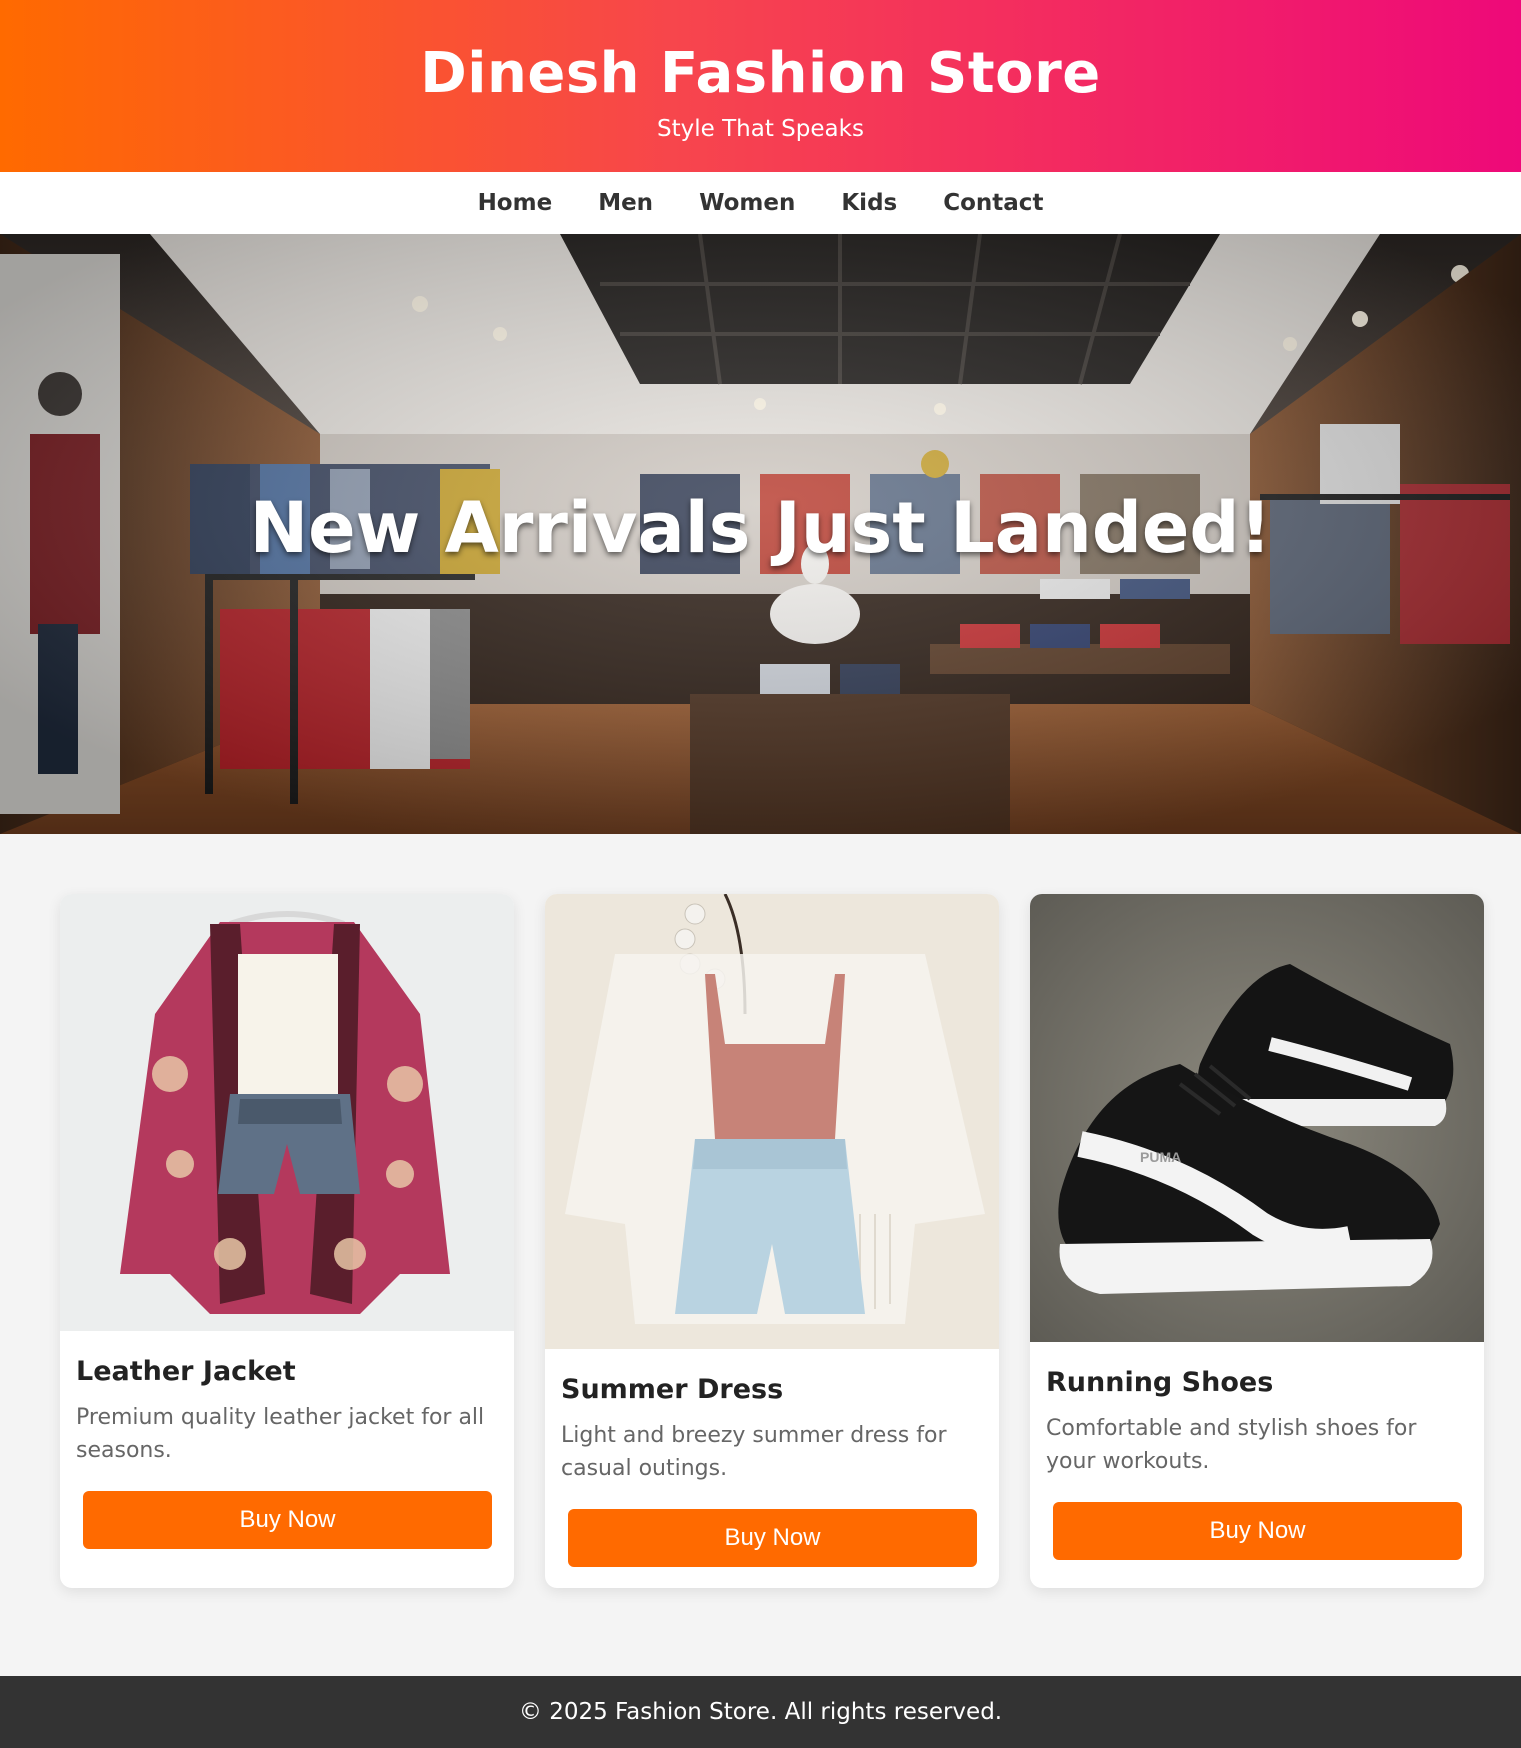  I want to click on product-name: Running Shoes, so click(1160, 1382).